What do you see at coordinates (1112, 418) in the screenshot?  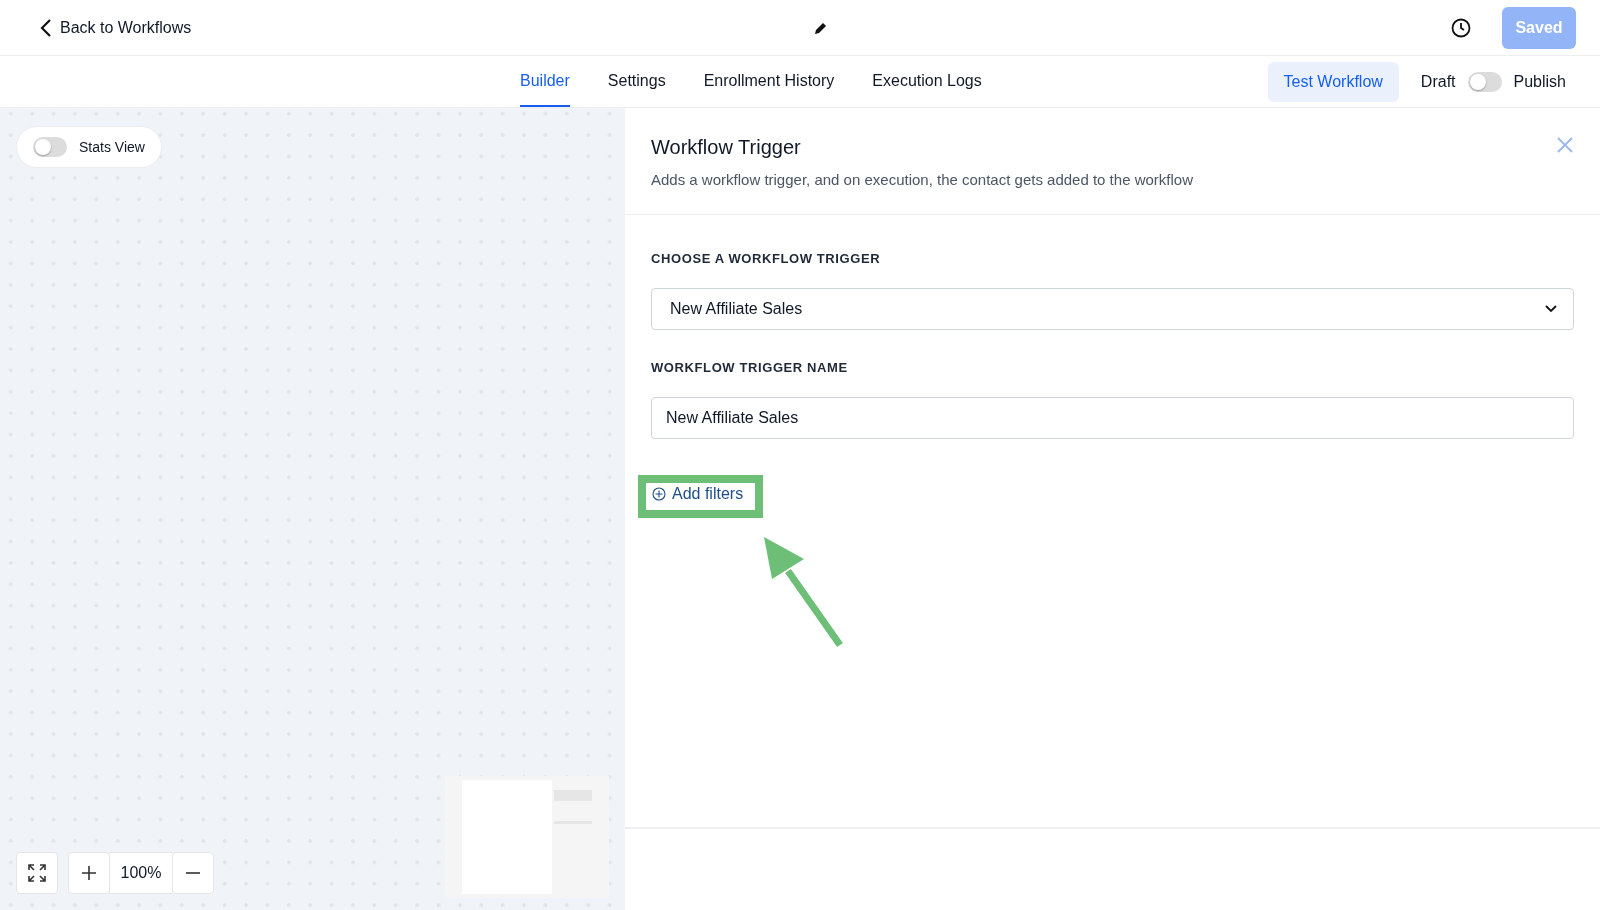 I see `trigger-name-field: New Affiliate Sales` at bounding box center [1112, 418].